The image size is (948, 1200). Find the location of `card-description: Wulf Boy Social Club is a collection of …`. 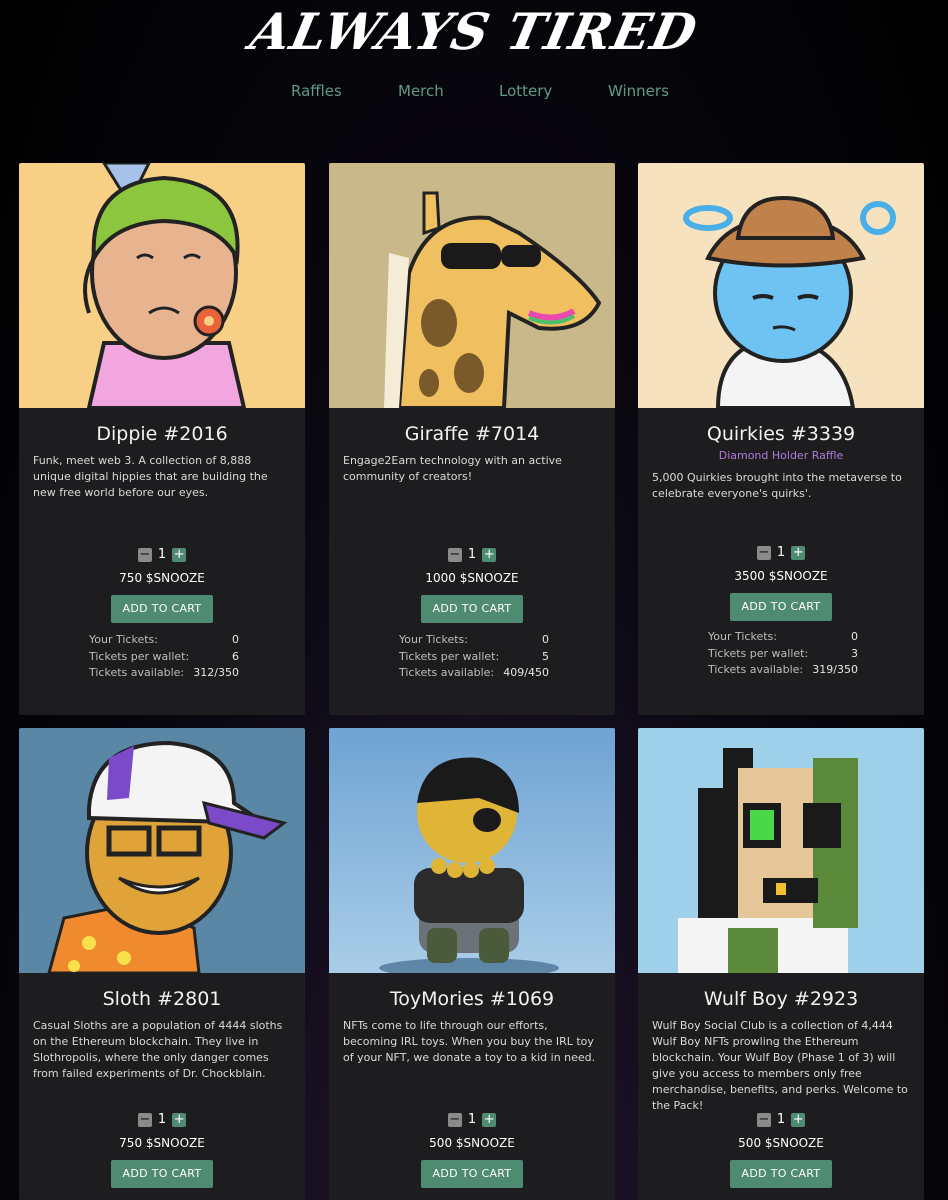

card-description: Wulf Boy Social Club is a collection of … is located at coordinates (780, 1065).